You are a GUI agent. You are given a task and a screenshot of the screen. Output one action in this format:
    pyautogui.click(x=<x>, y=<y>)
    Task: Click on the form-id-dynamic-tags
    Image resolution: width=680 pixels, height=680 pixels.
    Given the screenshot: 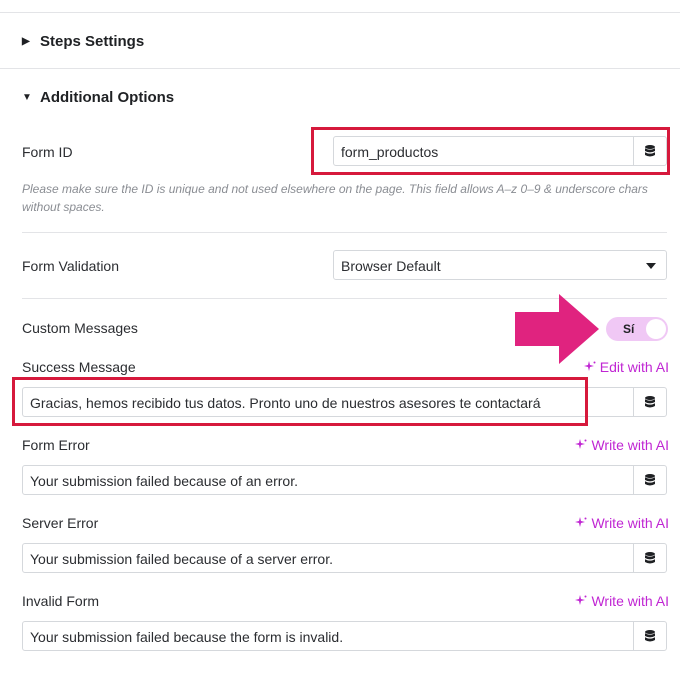 What is the action you would take?
    pyautogui.click(x=649, y=151)
    